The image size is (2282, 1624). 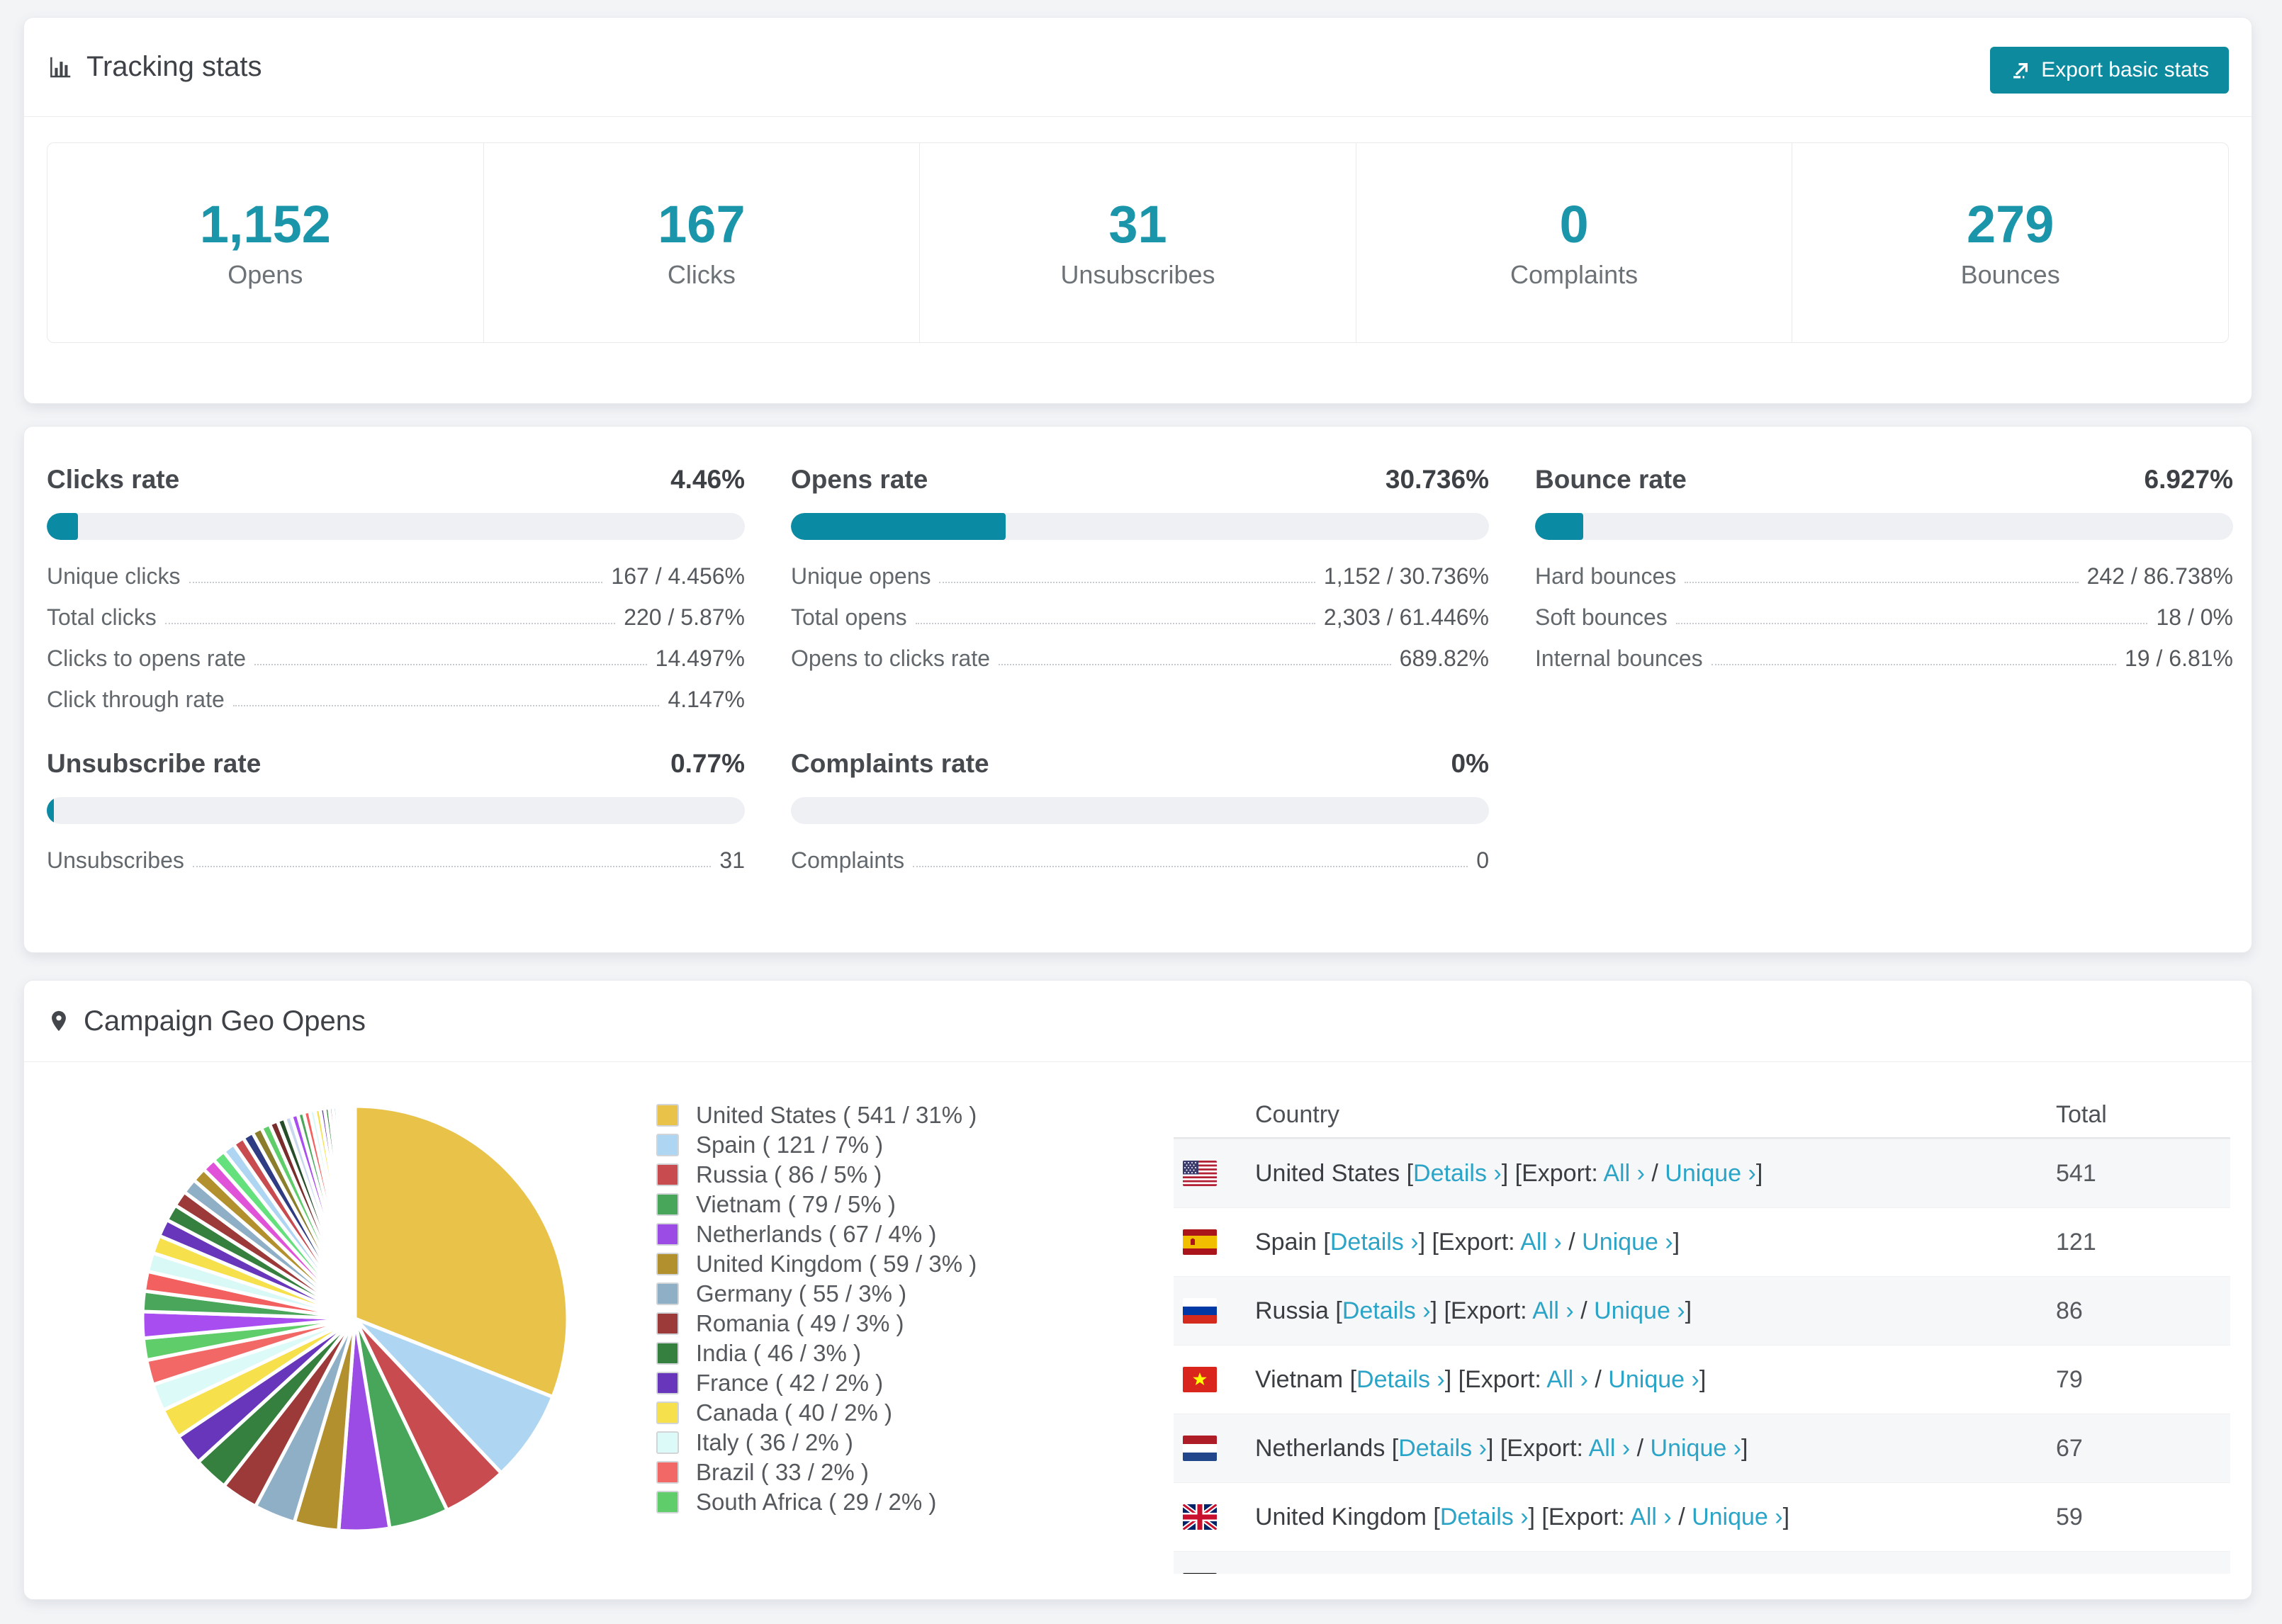 I want to click on row-total: 86, so click(x=2069, y=1310).